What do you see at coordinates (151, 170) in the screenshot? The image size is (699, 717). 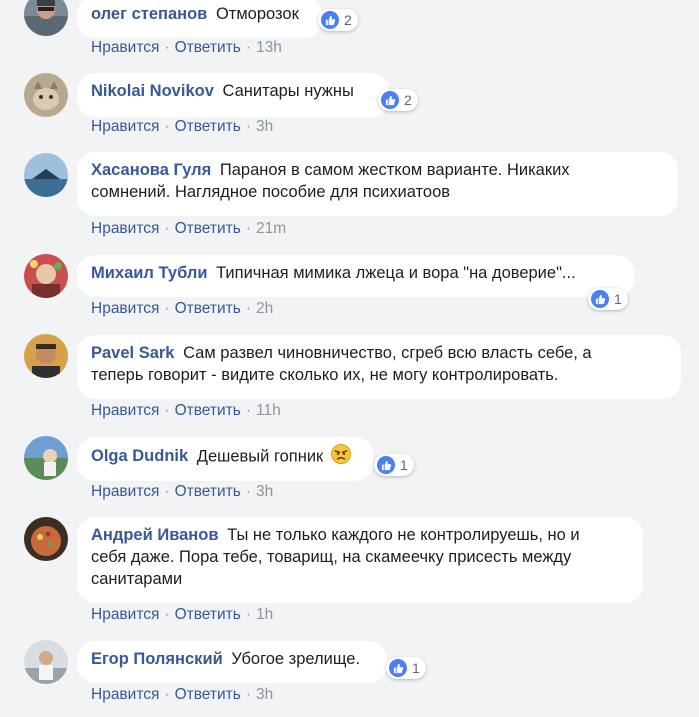 I see `comment-author: Хасанова Гуля` at bounding box center [151, 170].